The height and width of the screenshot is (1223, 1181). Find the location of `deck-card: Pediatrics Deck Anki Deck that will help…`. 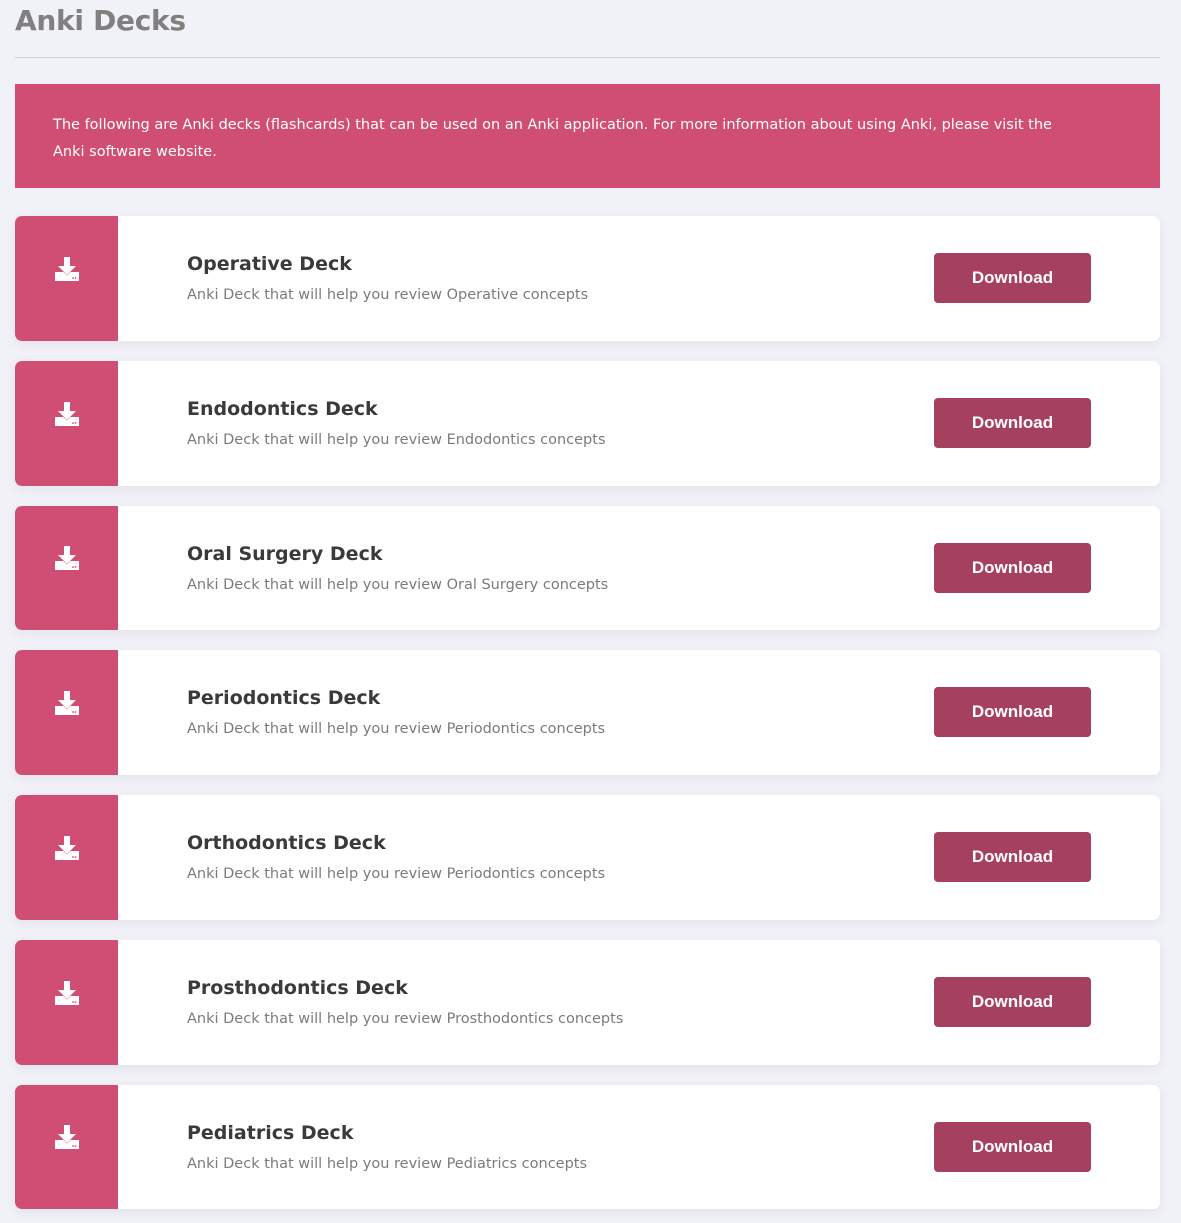

deck-card: Pediatrics Deck Anki Deck that will help… is located at coordinates (587, 1147).